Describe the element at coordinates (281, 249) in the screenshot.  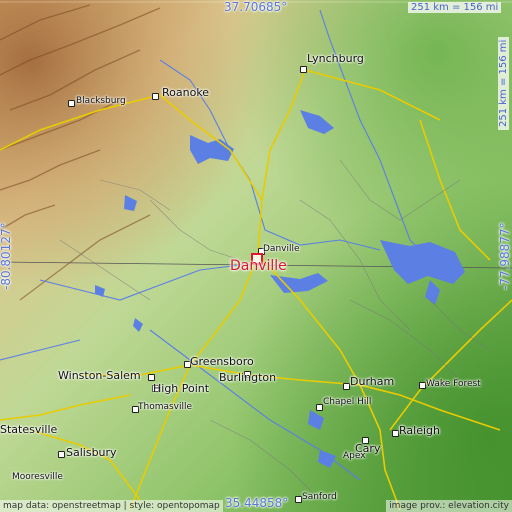
I see `city-label-danville-small: Danville` at that location.